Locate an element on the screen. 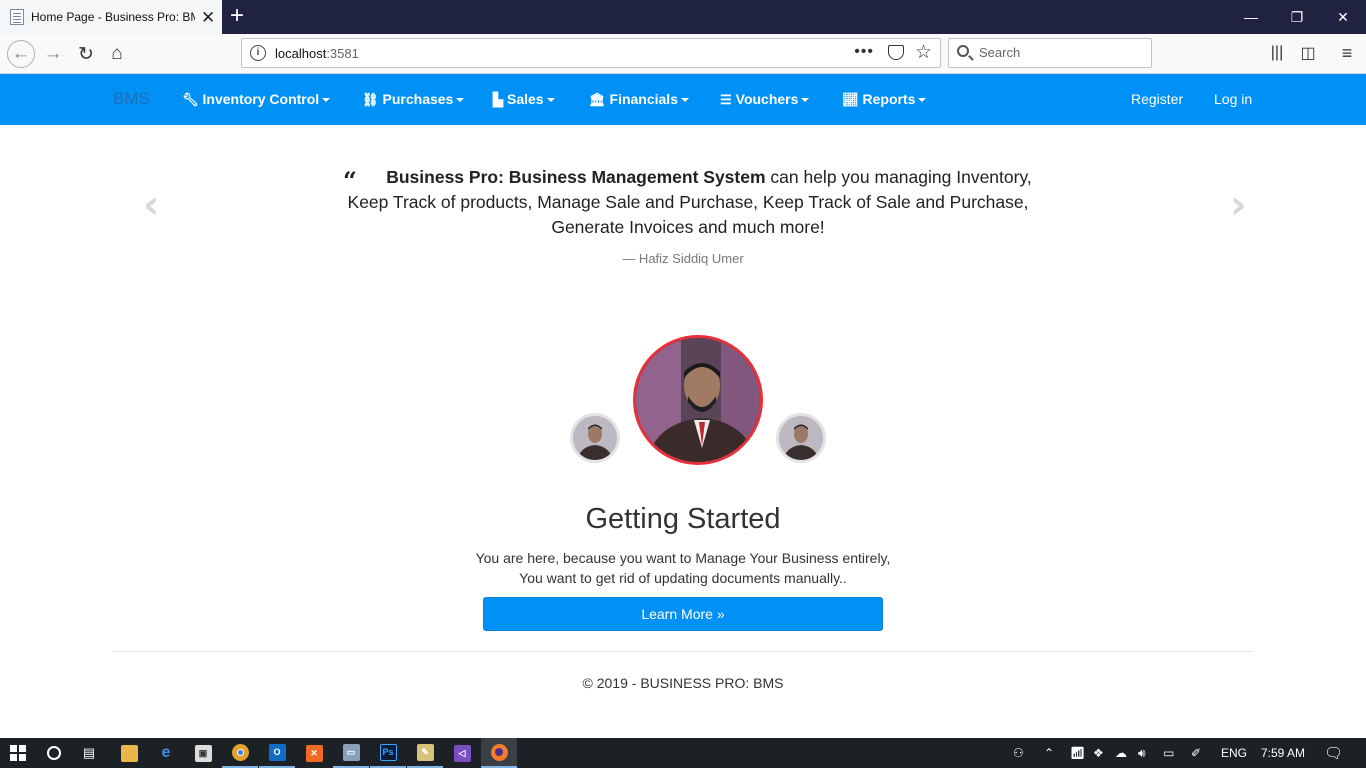  browser-titlebar: Home Page - Business Pro: BMS ✕ + — ❐ ✕ is located at coordinates (683, 17).